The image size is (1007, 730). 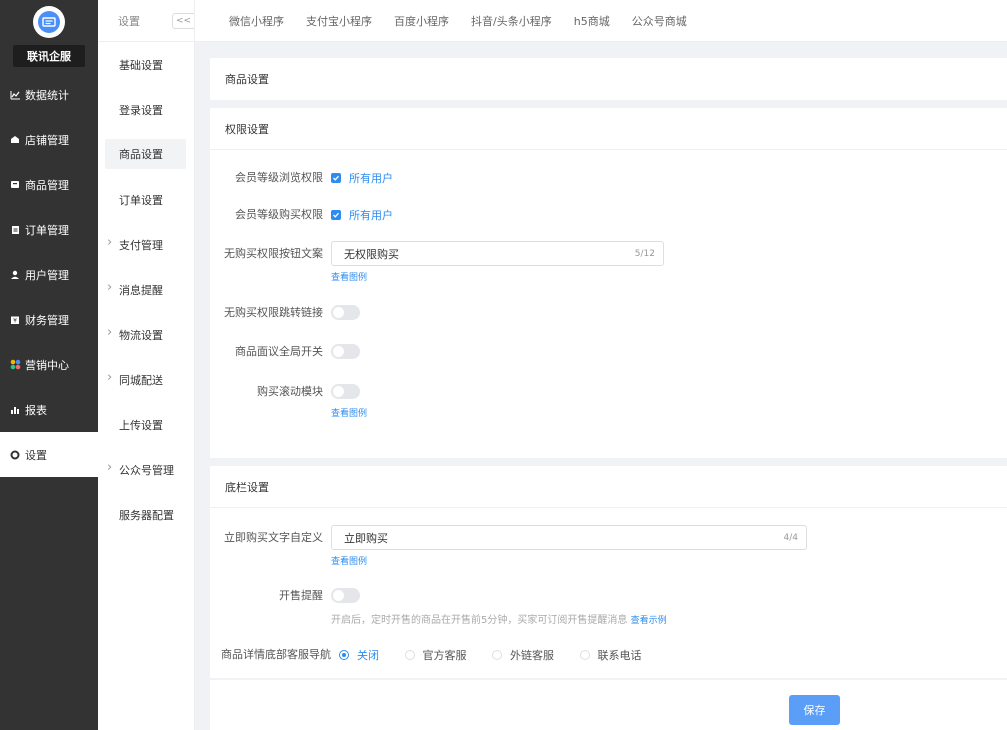 I want to click on tab-douyin-mini: 抖音/头条小程序, so click(x=511, y=21).